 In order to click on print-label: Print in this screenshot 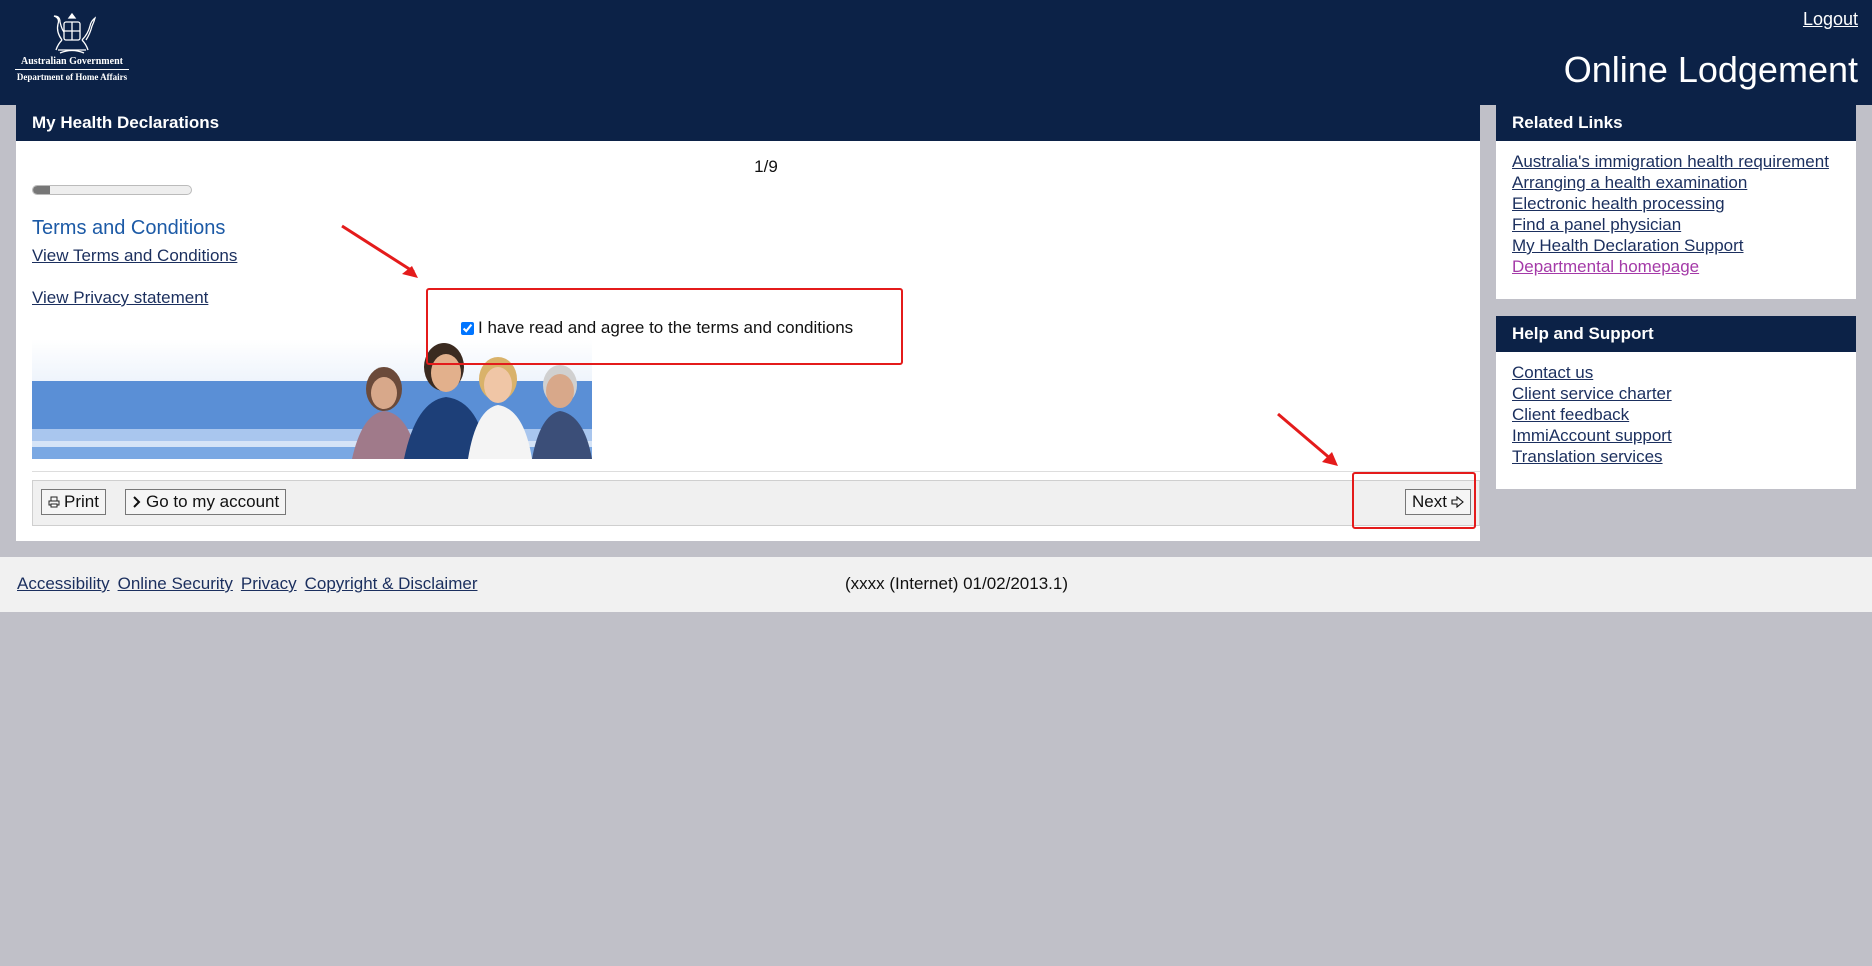, I will do `click(81, 501)`.